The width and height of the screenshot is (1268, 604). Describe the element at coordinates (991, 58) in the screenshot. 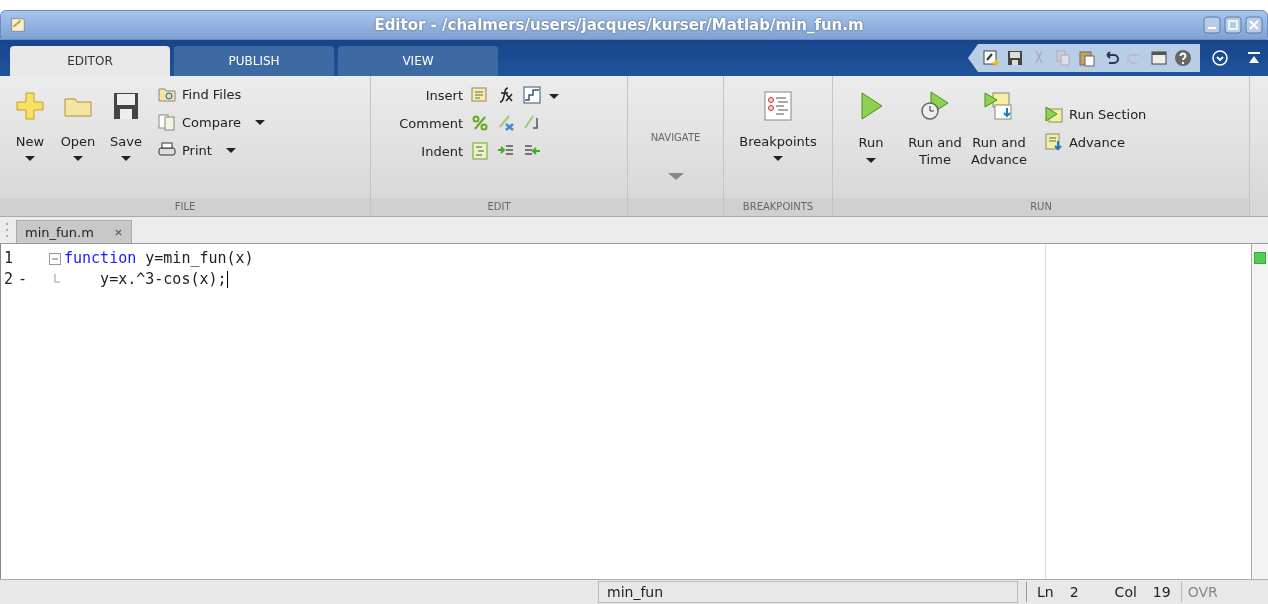

I see `new-script-icon` at that location.